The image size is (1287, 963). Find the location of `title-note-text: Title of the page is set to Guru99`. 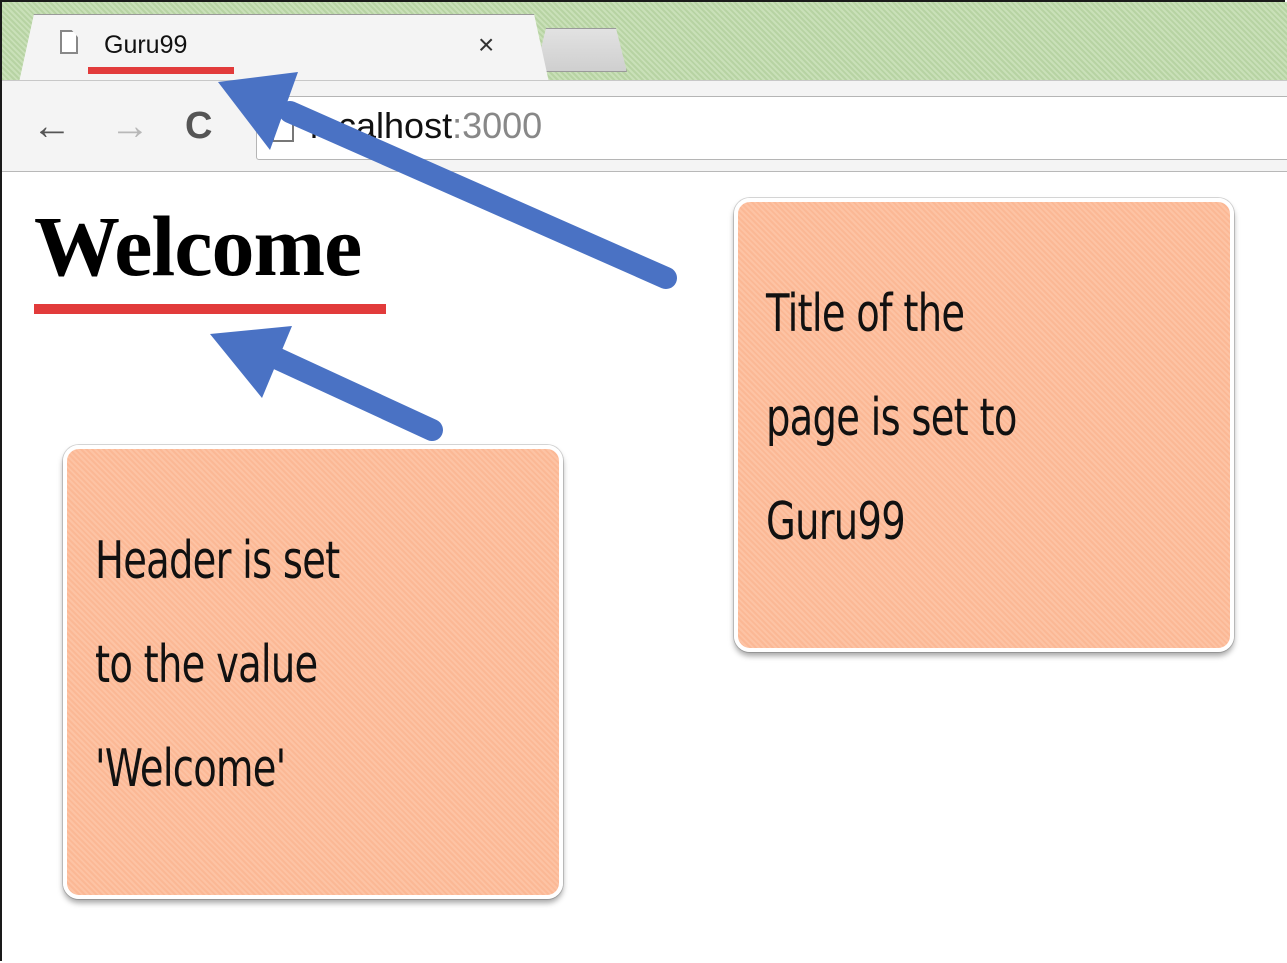

title-note-text: Title of the page is set to Guru99 is located at coordinates (973, 418).